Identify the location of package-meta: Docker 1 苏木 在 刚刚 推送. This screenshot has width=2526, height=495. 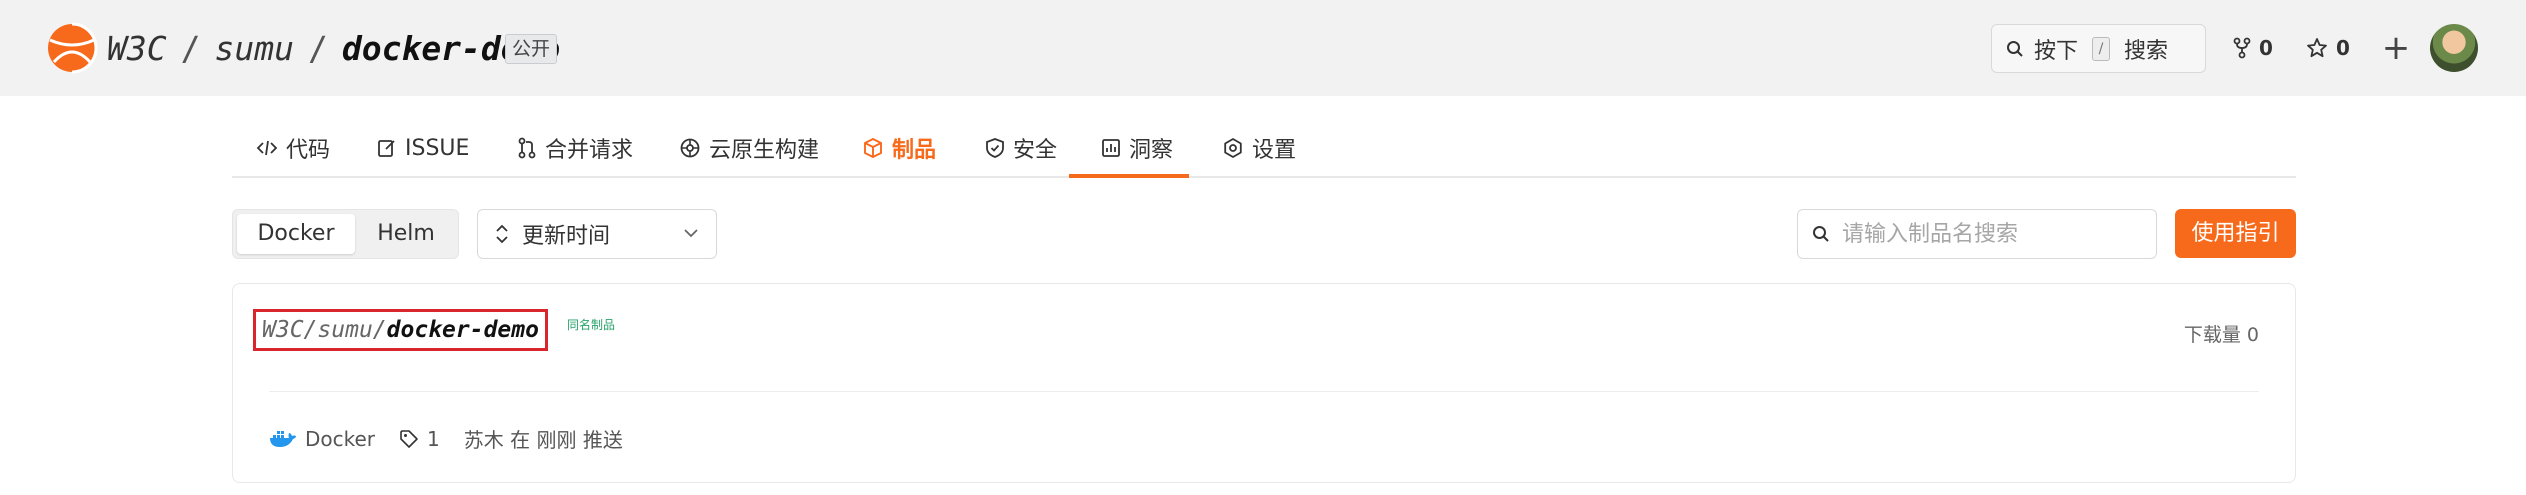
(458, 438).